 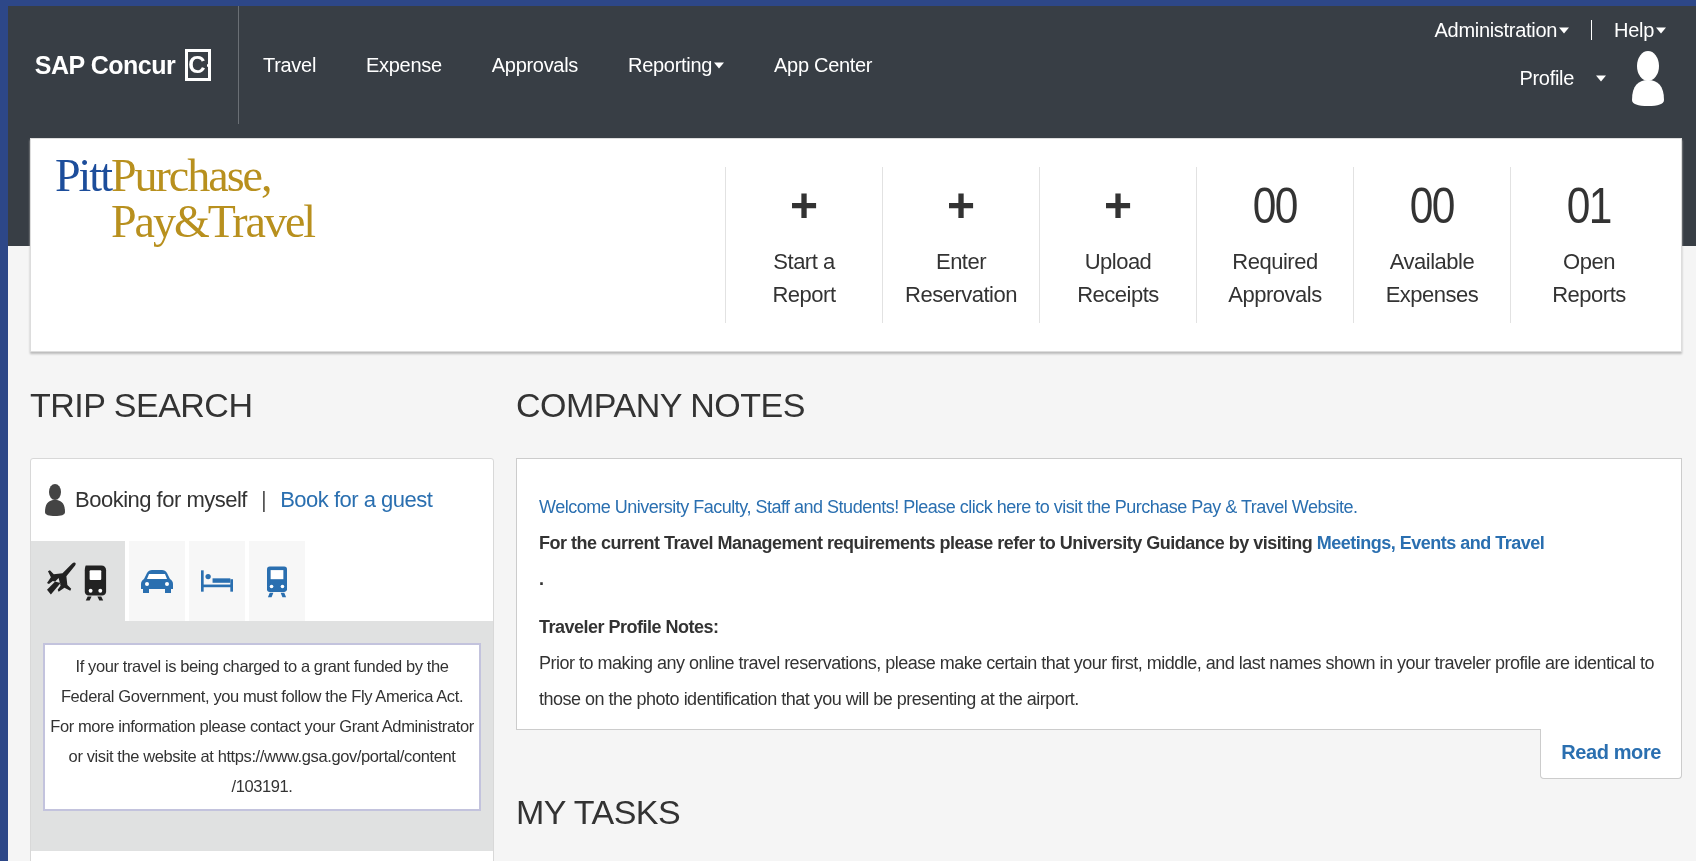 I want to click on summary-tile: 00 Required Approvals, so click(x=1274, y=245).